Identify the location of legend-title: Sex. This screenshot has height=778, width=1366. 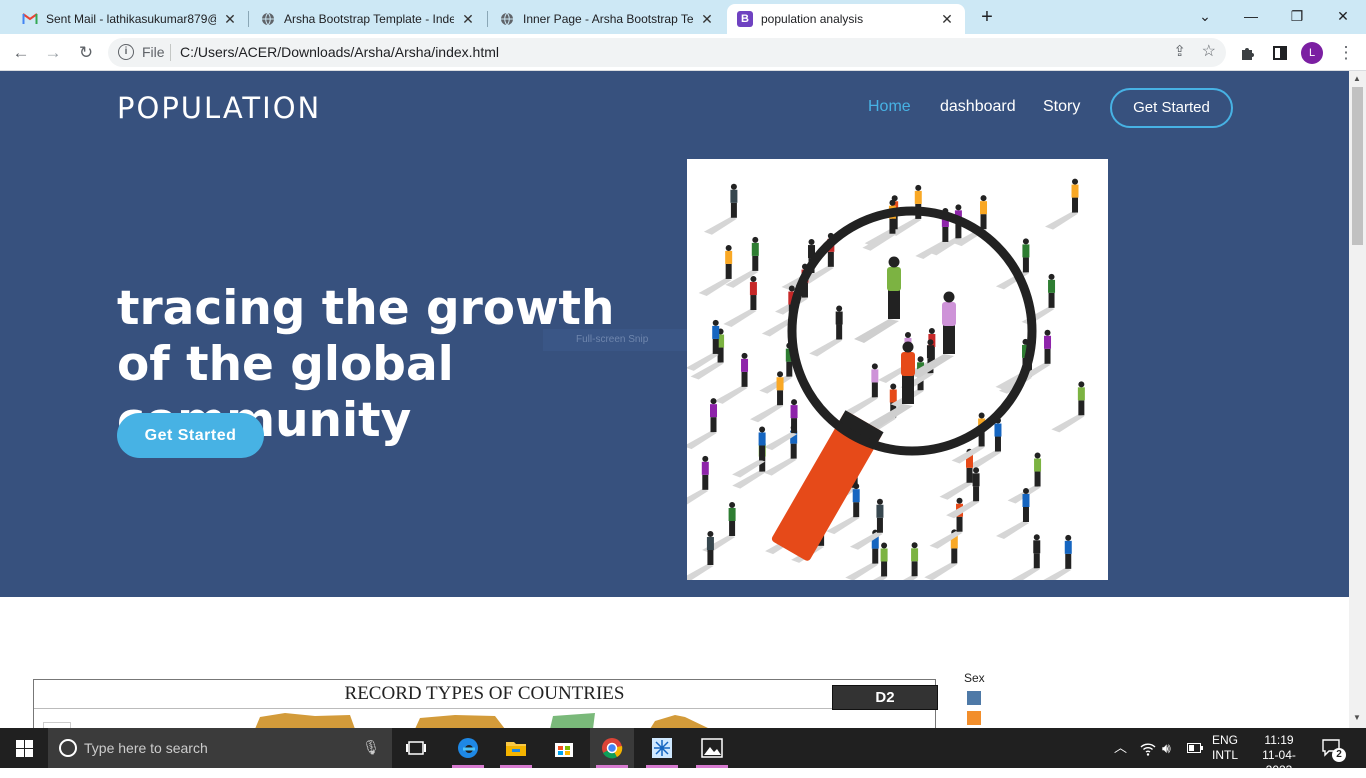
(974, 678).